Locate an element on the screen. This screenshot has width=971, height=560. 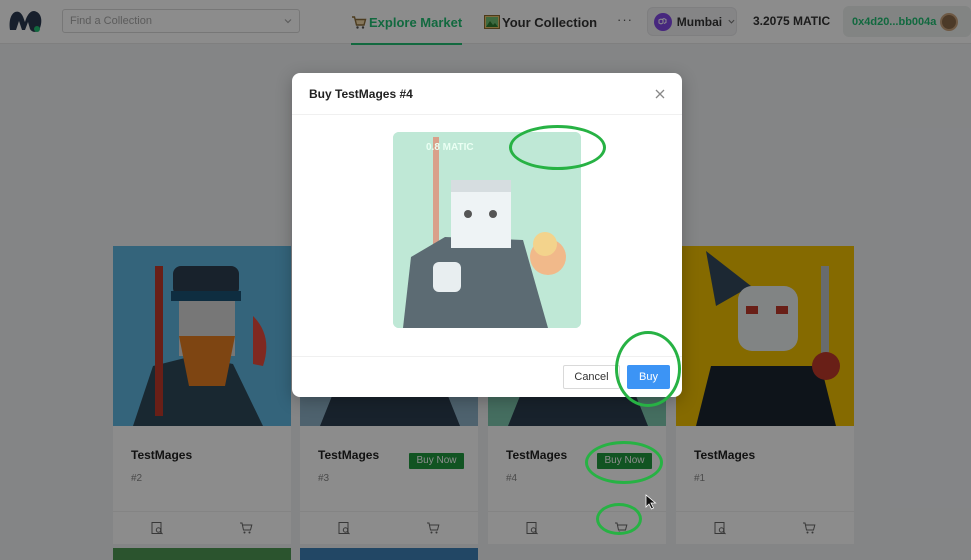
modal-header: Buy TestMages #4 is located at coordinates (487, 94).